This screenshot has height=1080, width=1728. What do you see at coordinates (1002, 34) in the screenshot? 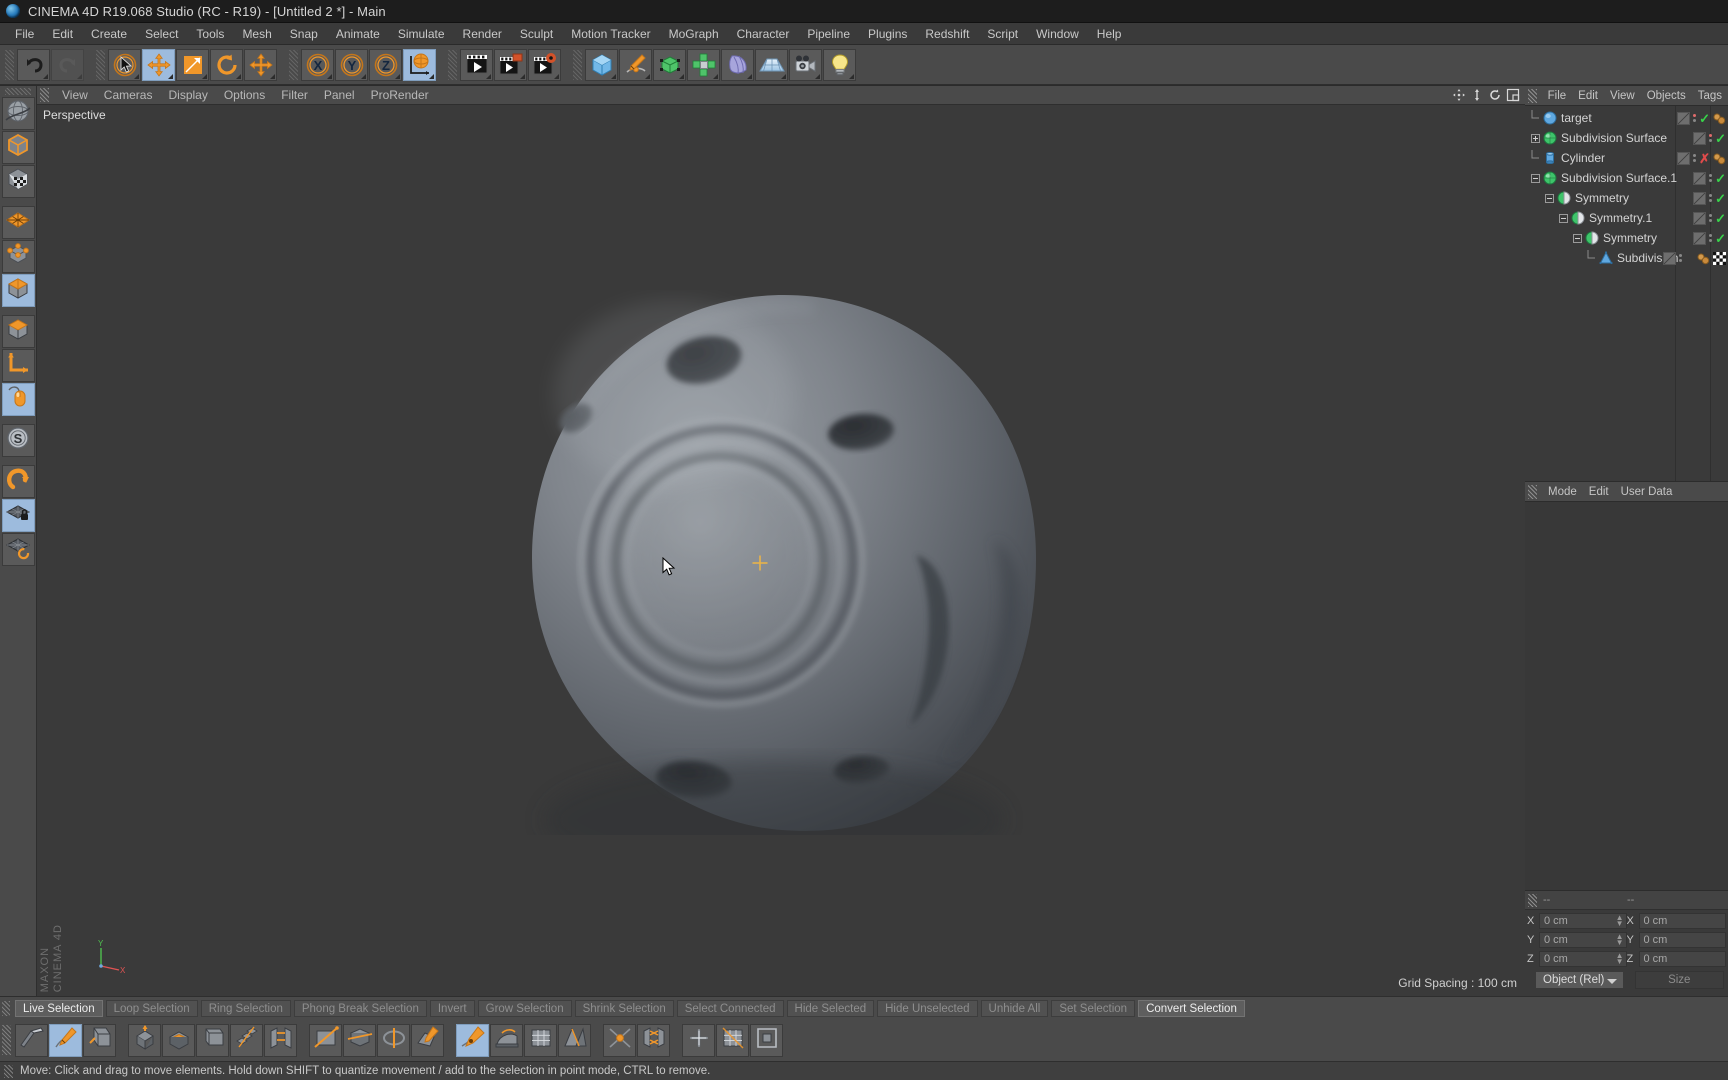
I see `menu-script: Script` at bounding box center [1002, 34].